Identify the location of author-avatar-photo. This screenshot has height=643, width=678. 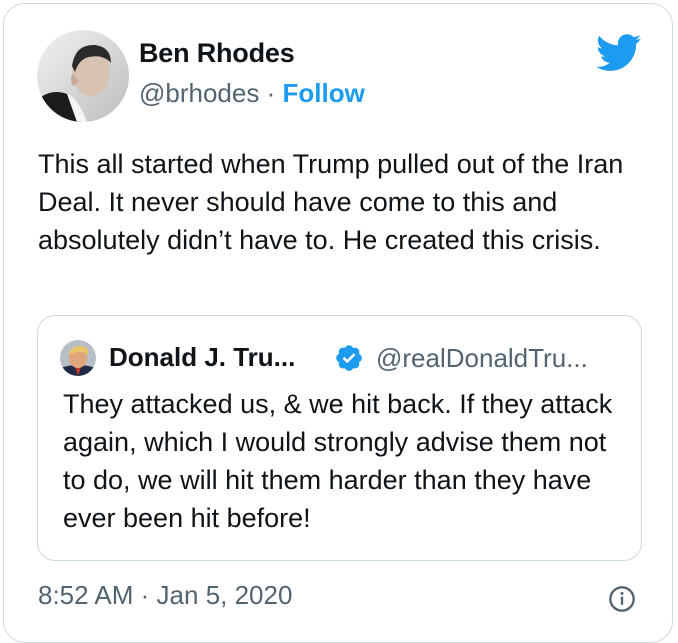
(83, 76).